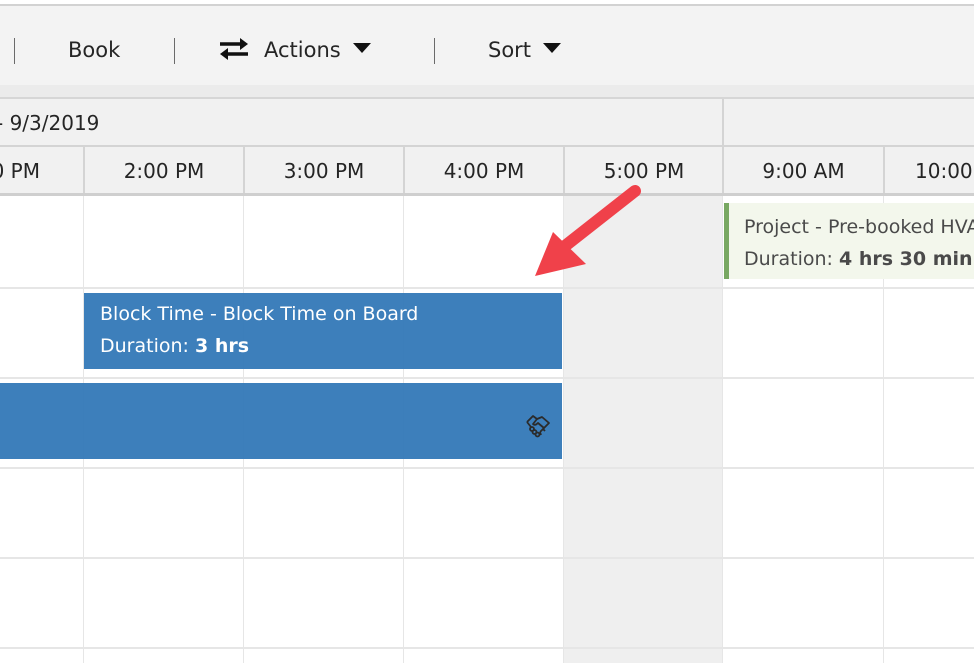 The height and width of the screenshot is (663, 974). What do you see at coordinates (802, 170) in the screenshot?
I see `time-slot: 9:00 AM` at bounding box center [802, 170].